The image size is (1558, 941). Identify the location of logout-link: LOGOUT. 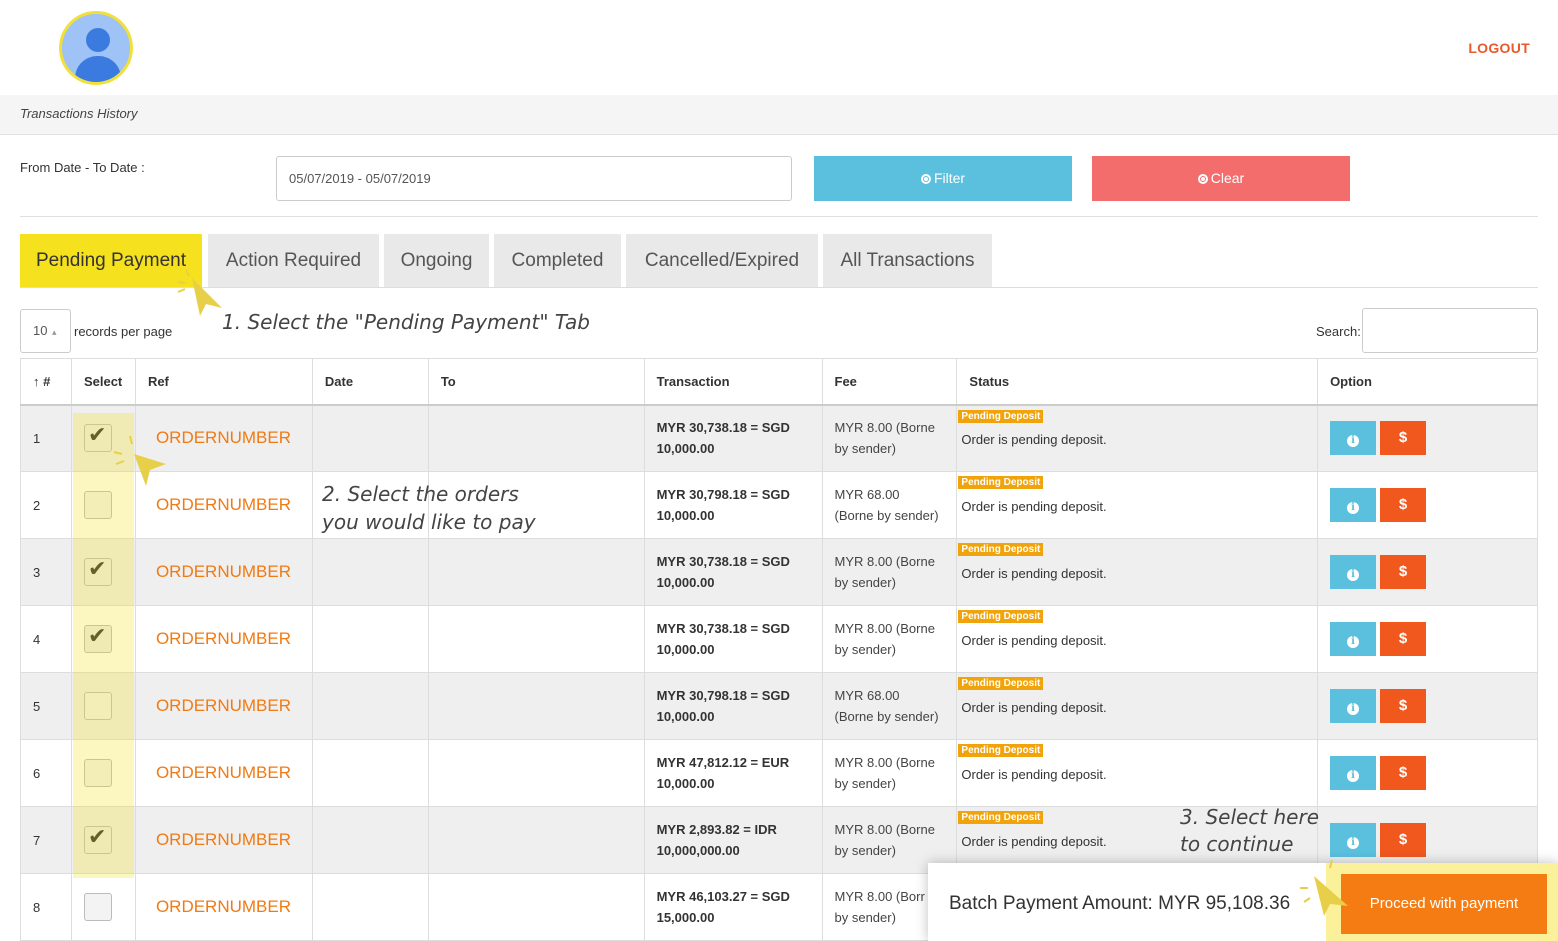
(1499, 48).